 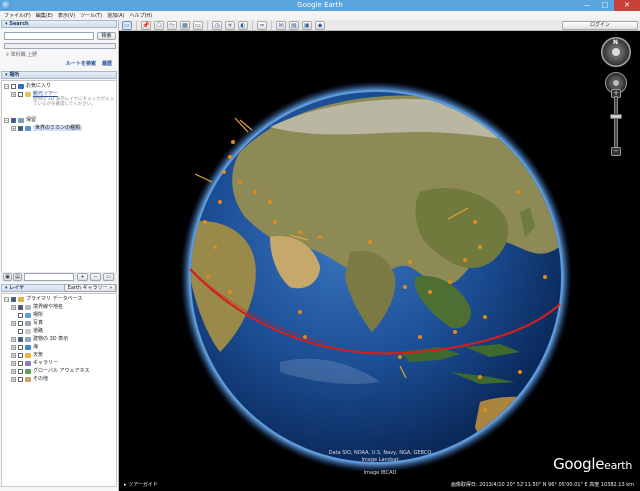 What do you see at coordinates (108, 277) in the screenshot?
I see `minimize-panel-button: ▭` at bounding box center [108, 277].